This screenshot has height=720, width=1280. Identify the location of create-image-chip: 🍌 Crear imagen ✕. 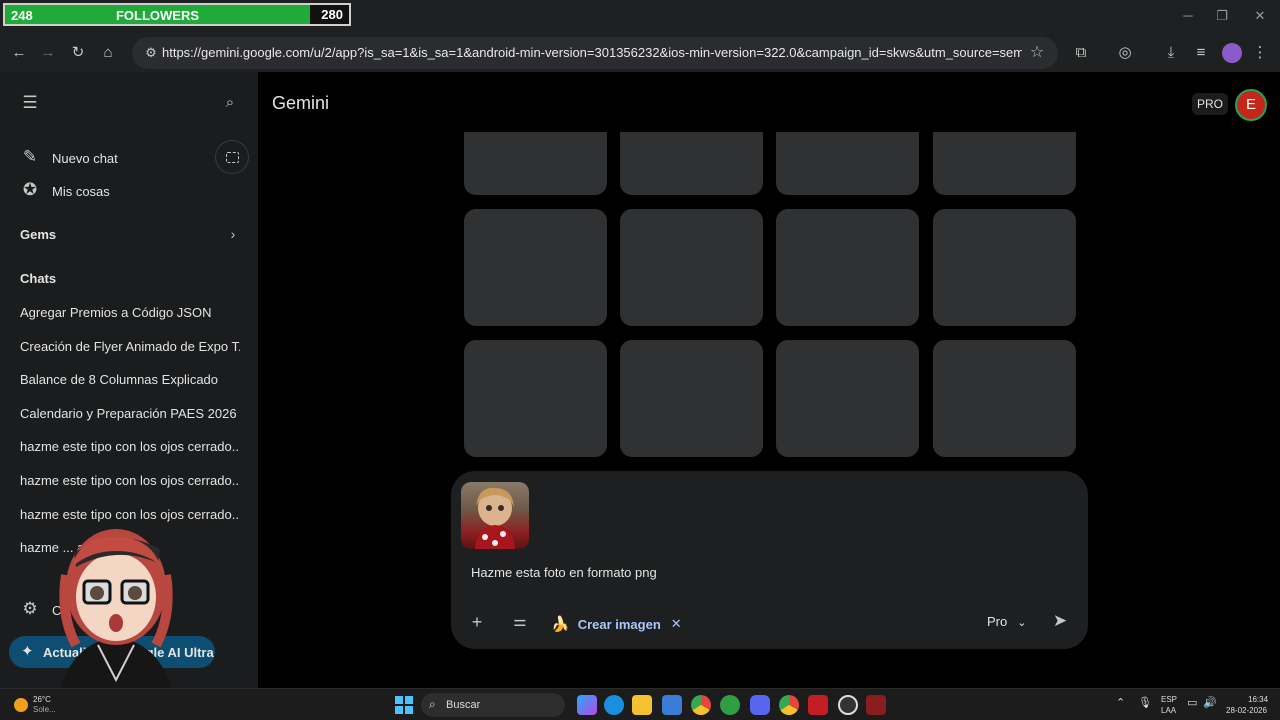
(616, 624).